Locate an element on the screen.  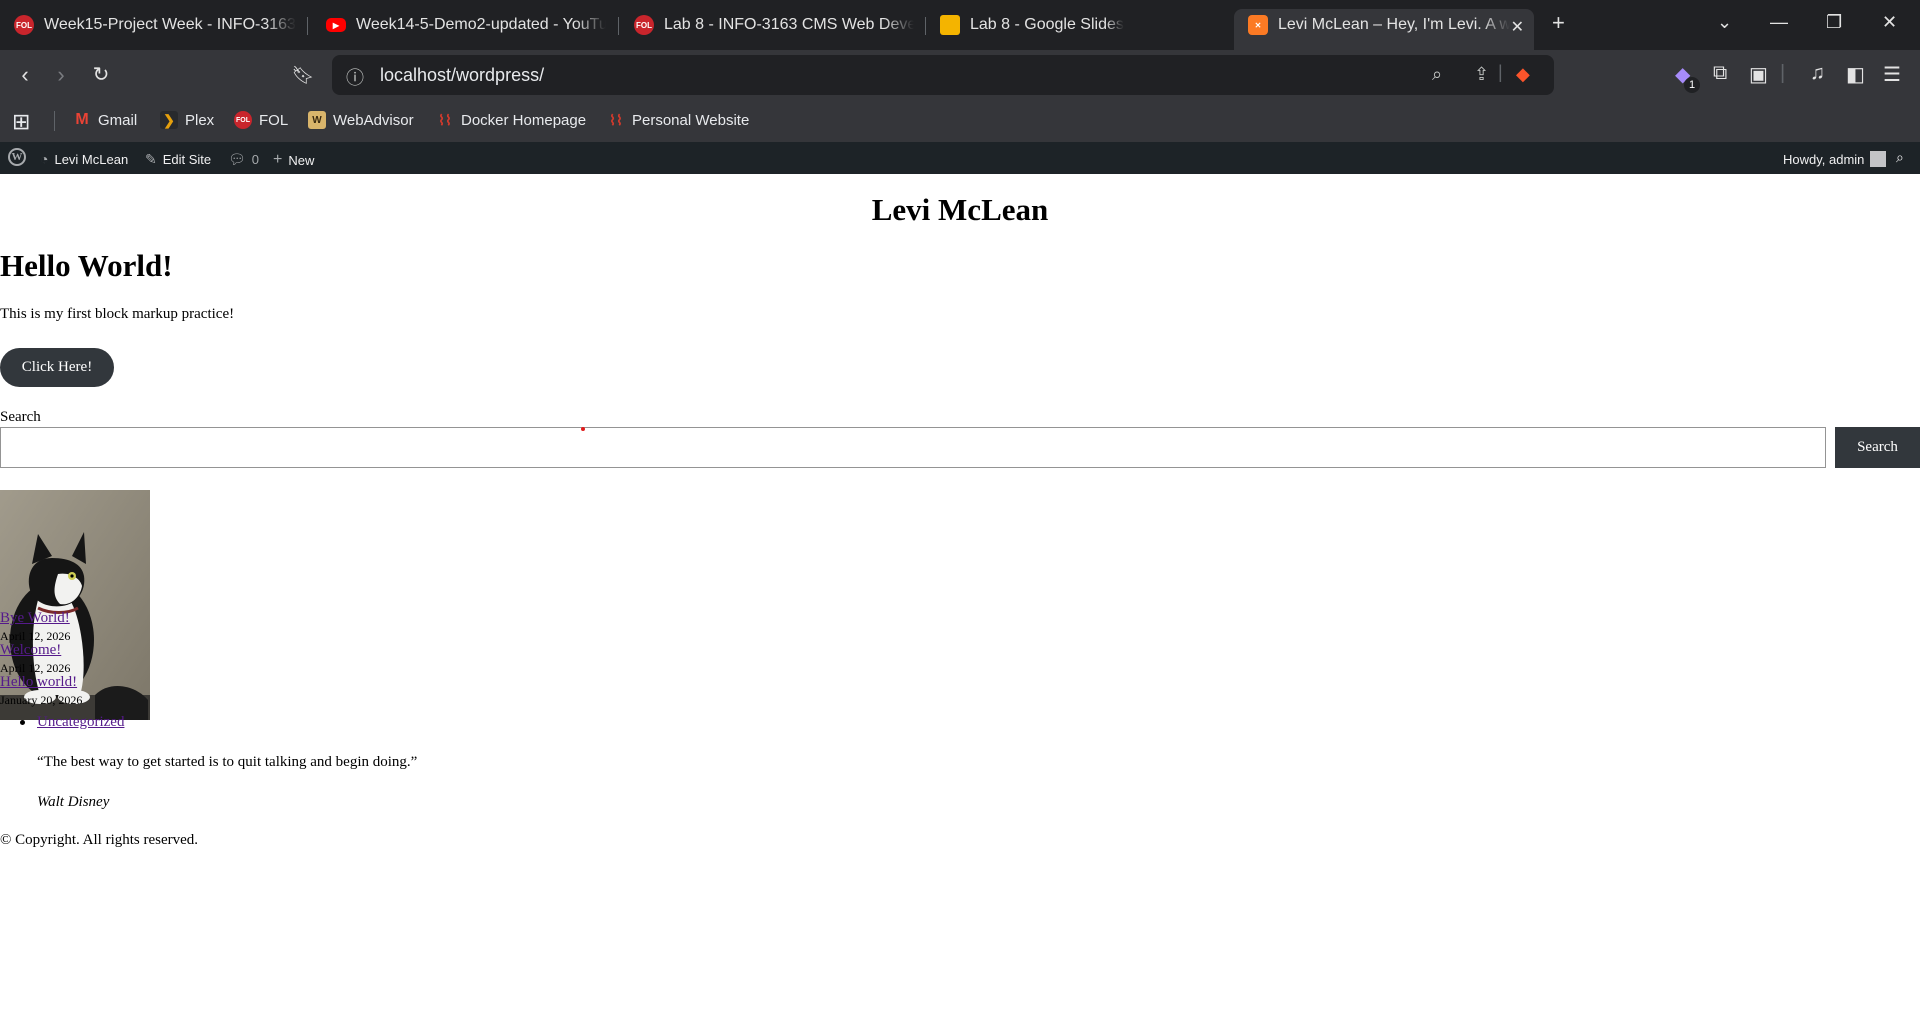
bookmark-docker: ⌇⌇ Docker Homepage is located at coordinates (511, 120).